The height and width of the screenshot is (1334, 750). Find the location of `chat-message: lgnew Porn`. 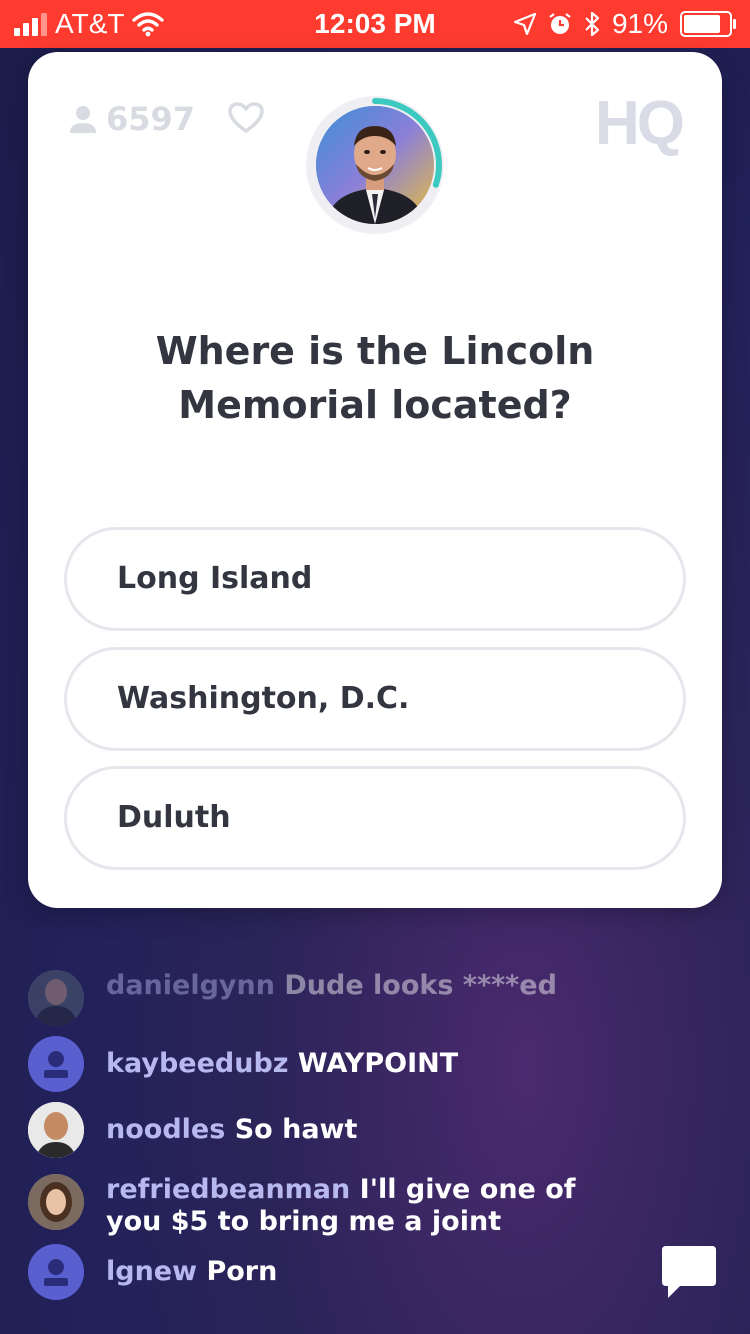

chat-message: lgnew Porn is located at coordinates (152, 1272).